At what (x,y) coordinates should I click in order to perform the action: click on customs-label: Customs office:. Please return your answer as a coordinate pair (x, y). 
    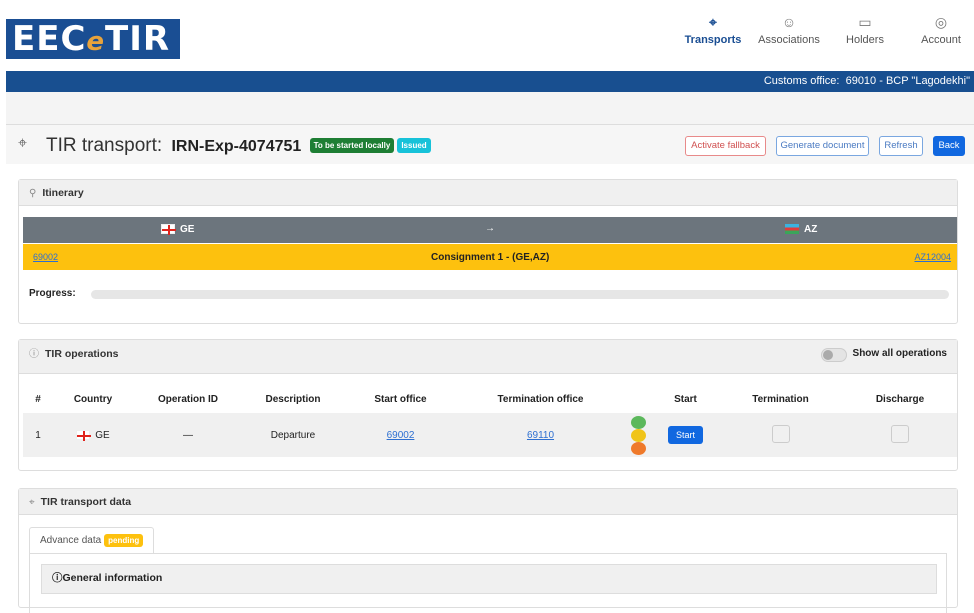
    Looking at the image, I should click on (801, 81).